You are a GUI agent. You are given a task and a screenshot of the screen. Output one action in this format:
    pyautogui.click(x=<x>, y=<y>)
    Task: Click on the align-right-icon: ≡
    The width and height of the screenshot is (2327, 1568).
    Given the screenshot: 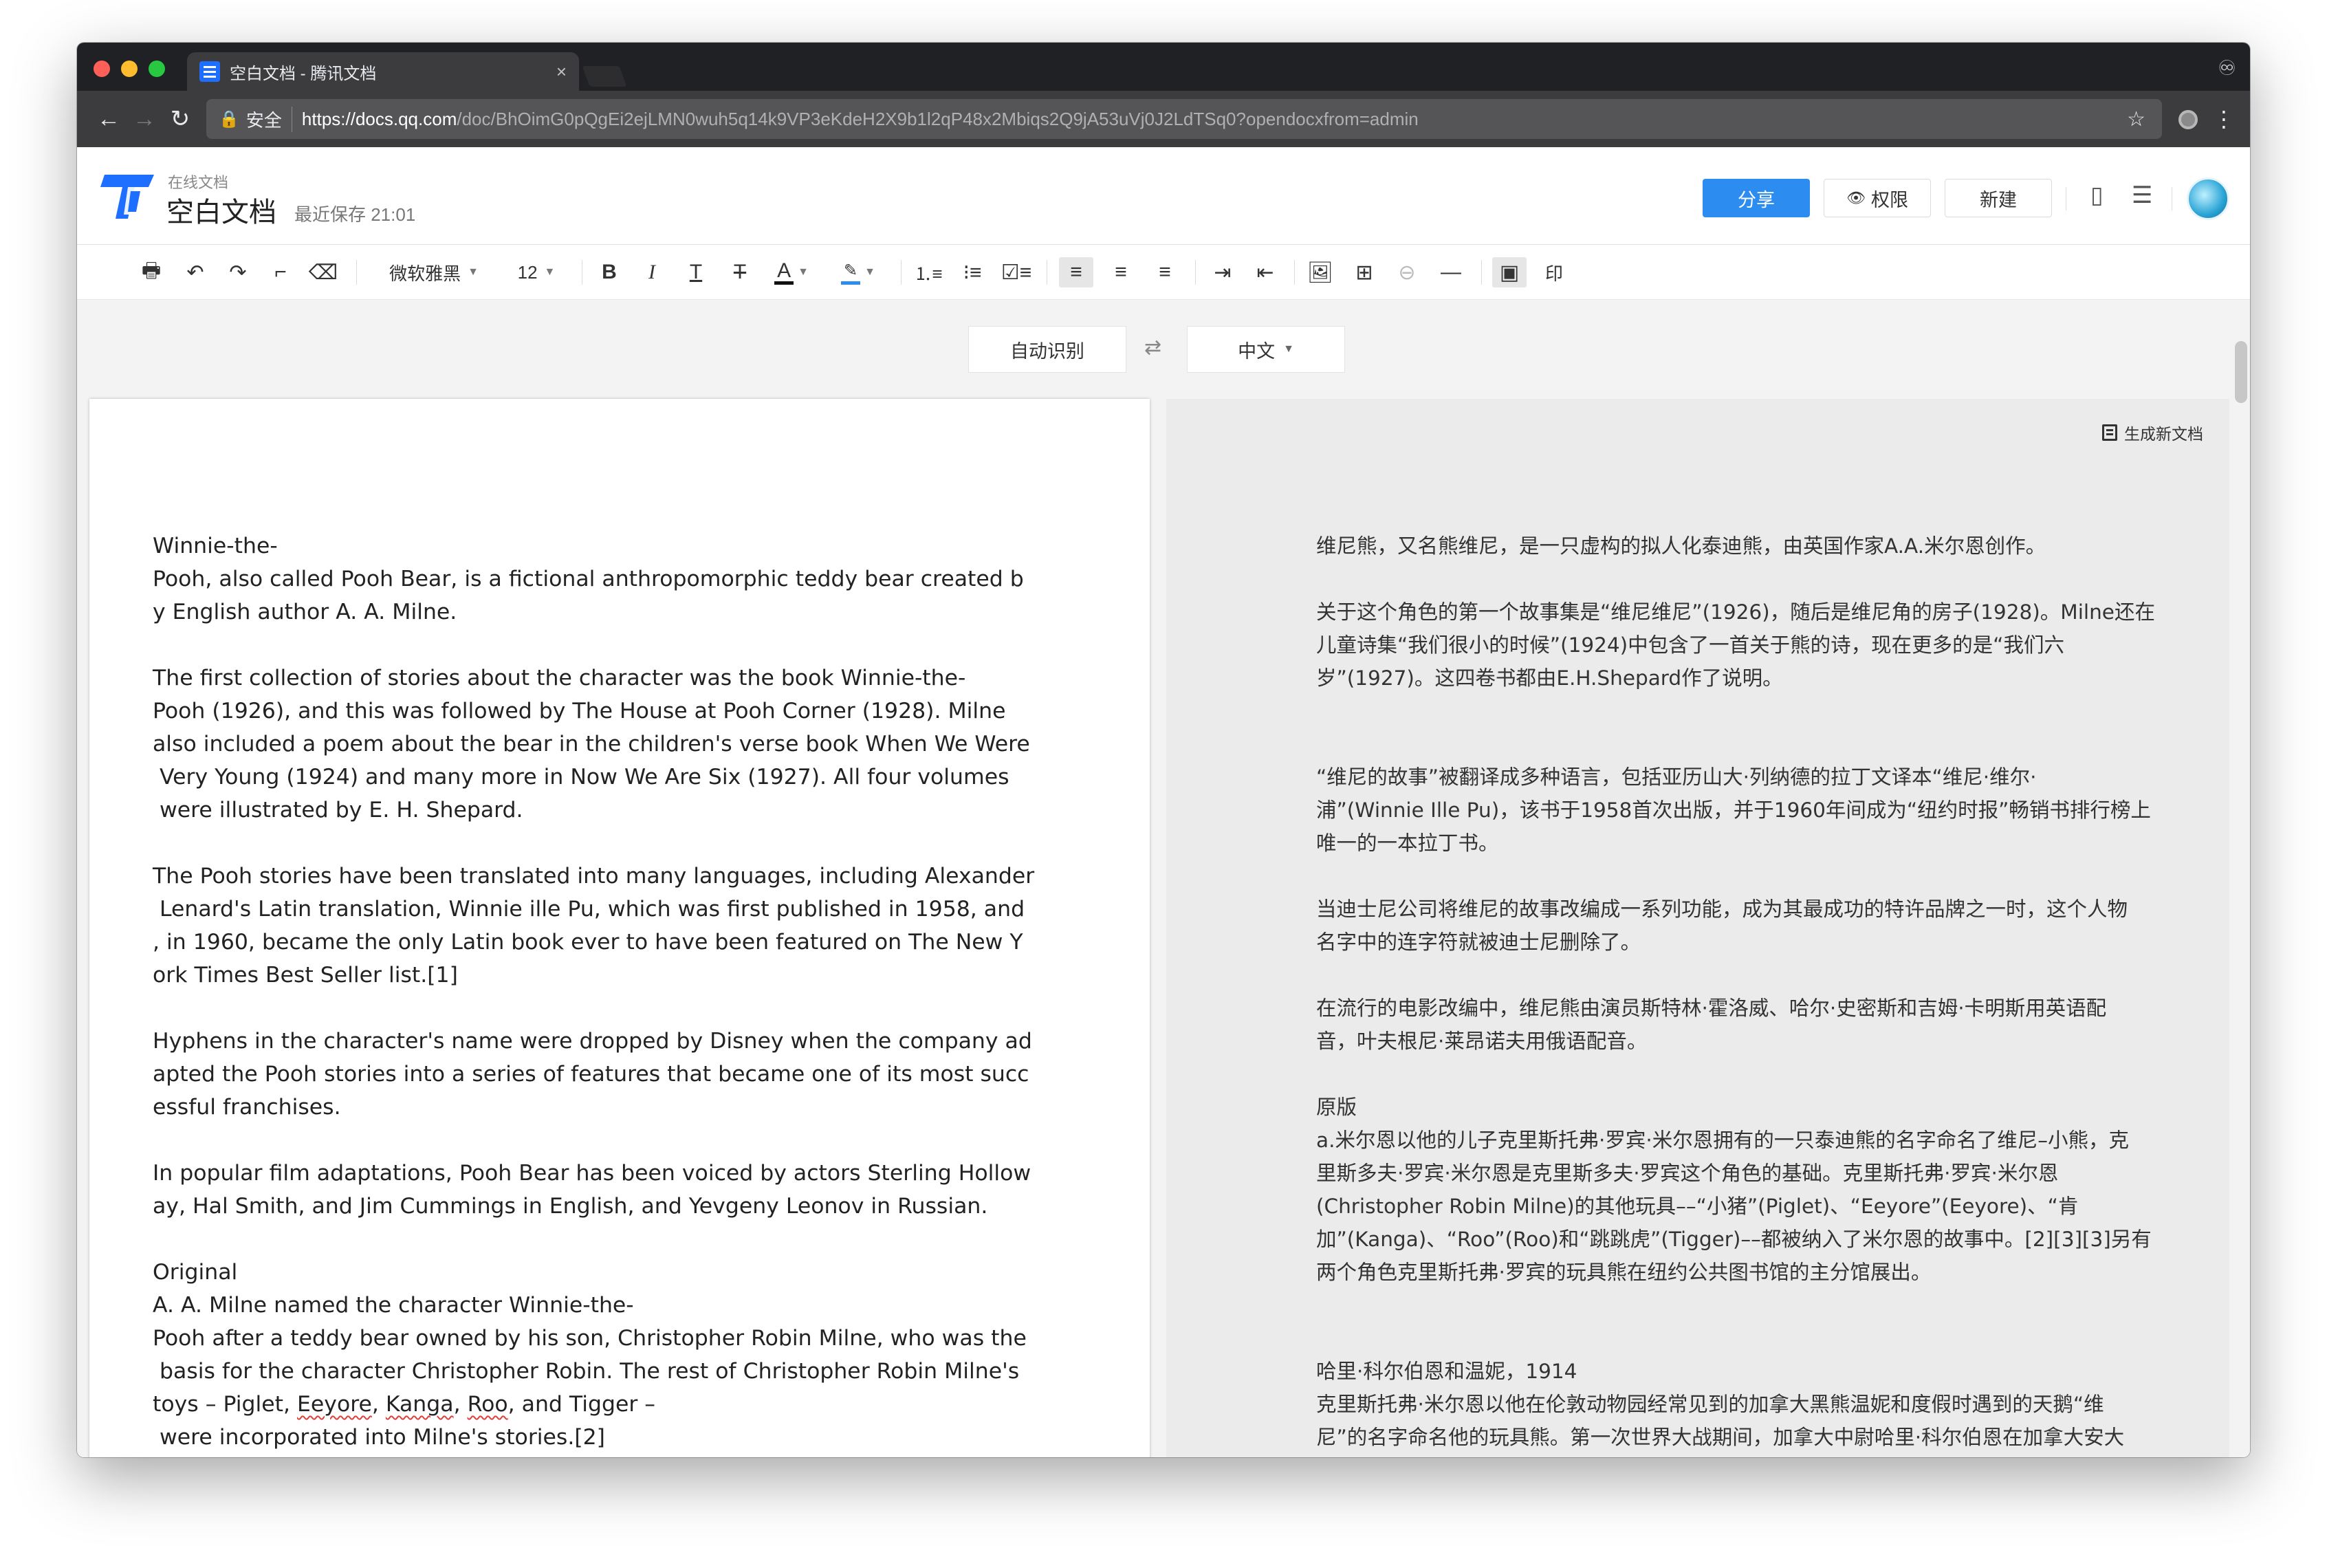 What is the action you would take?
    pyautogui.click(x=1165, y=272)
    